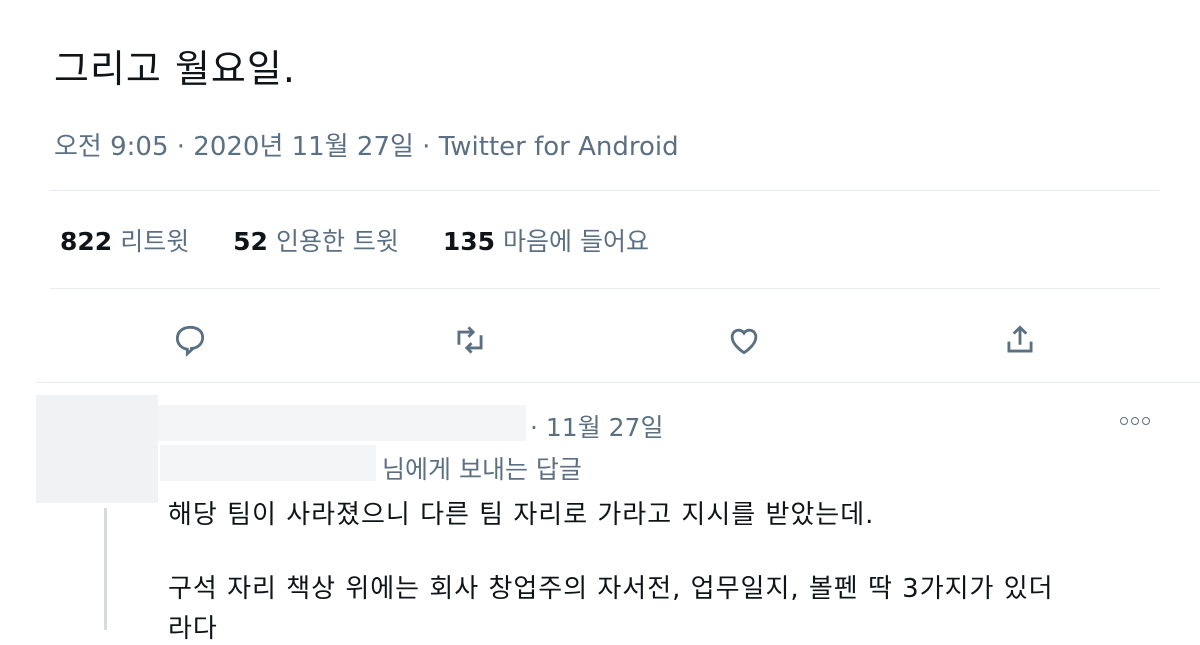 This screenshot has height=645, width=1200. I want to click on heart-icon, so click(744, 341).